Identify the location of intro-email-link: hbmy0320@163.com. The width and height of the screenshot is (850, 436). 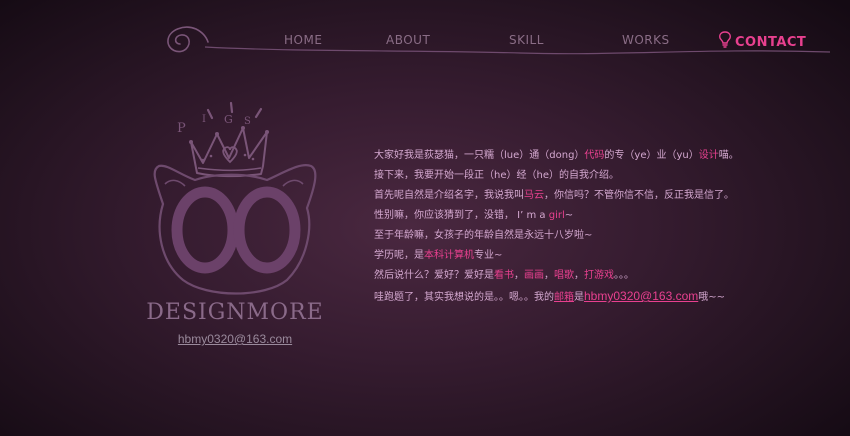
(641, 296).